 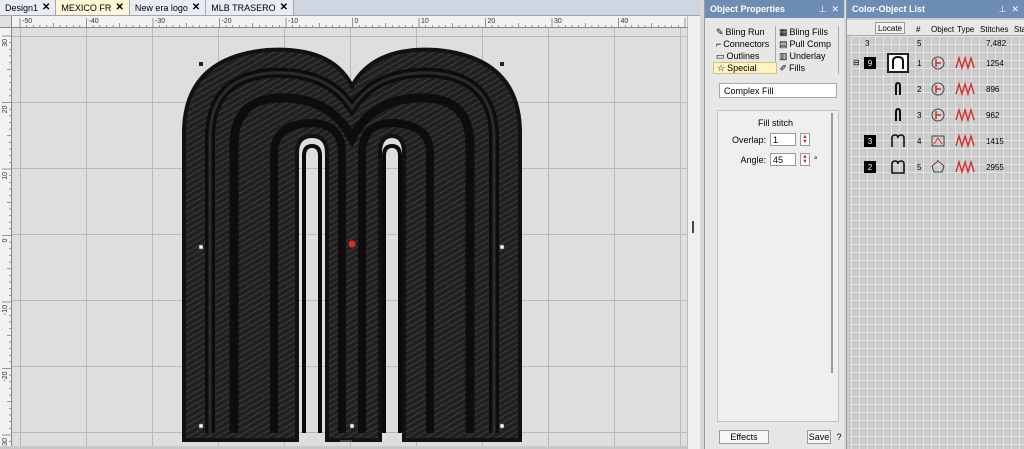 I want to click on tab-fills: ✐ Fills, so click(x=808, y=68).